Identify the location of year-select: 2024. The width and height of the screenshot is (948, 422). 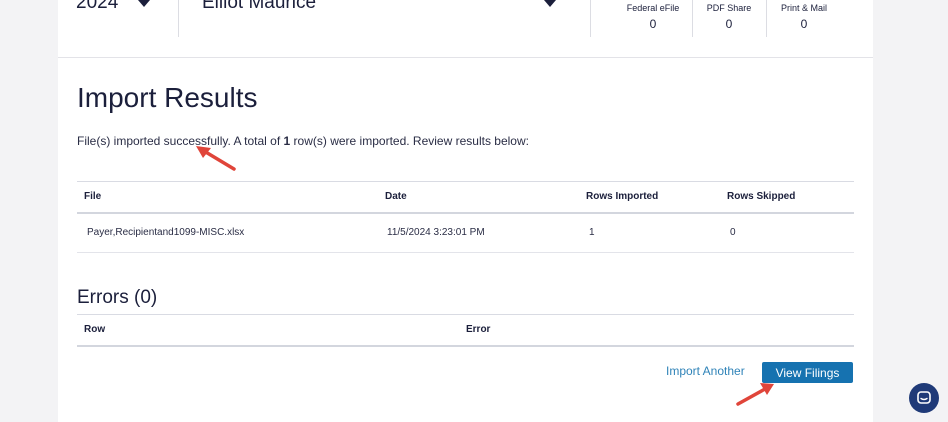
(97, 7).